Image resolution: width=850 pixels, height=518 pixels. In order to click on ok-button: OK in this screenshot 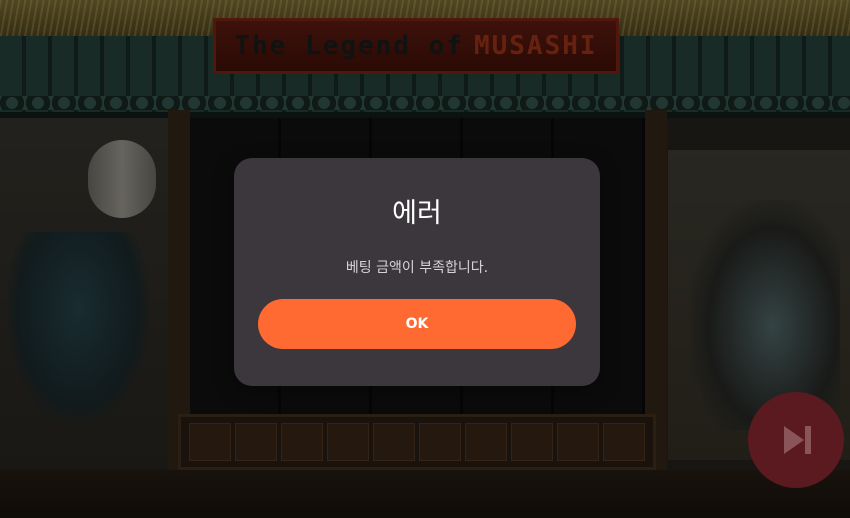, I will do `click(417, 324)`.